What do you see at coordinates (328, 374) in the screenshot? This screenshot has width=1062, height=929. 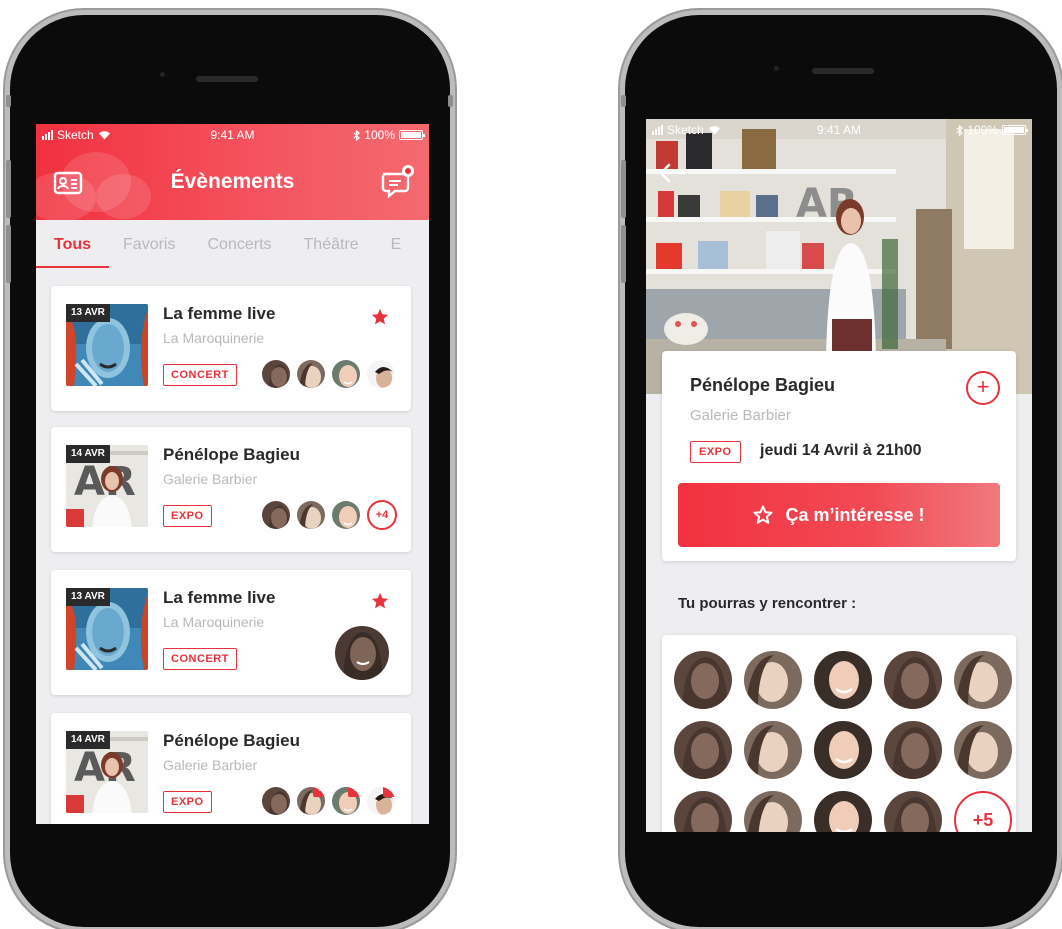 I see `attendee-avatars` at bounding box center [328, 374].